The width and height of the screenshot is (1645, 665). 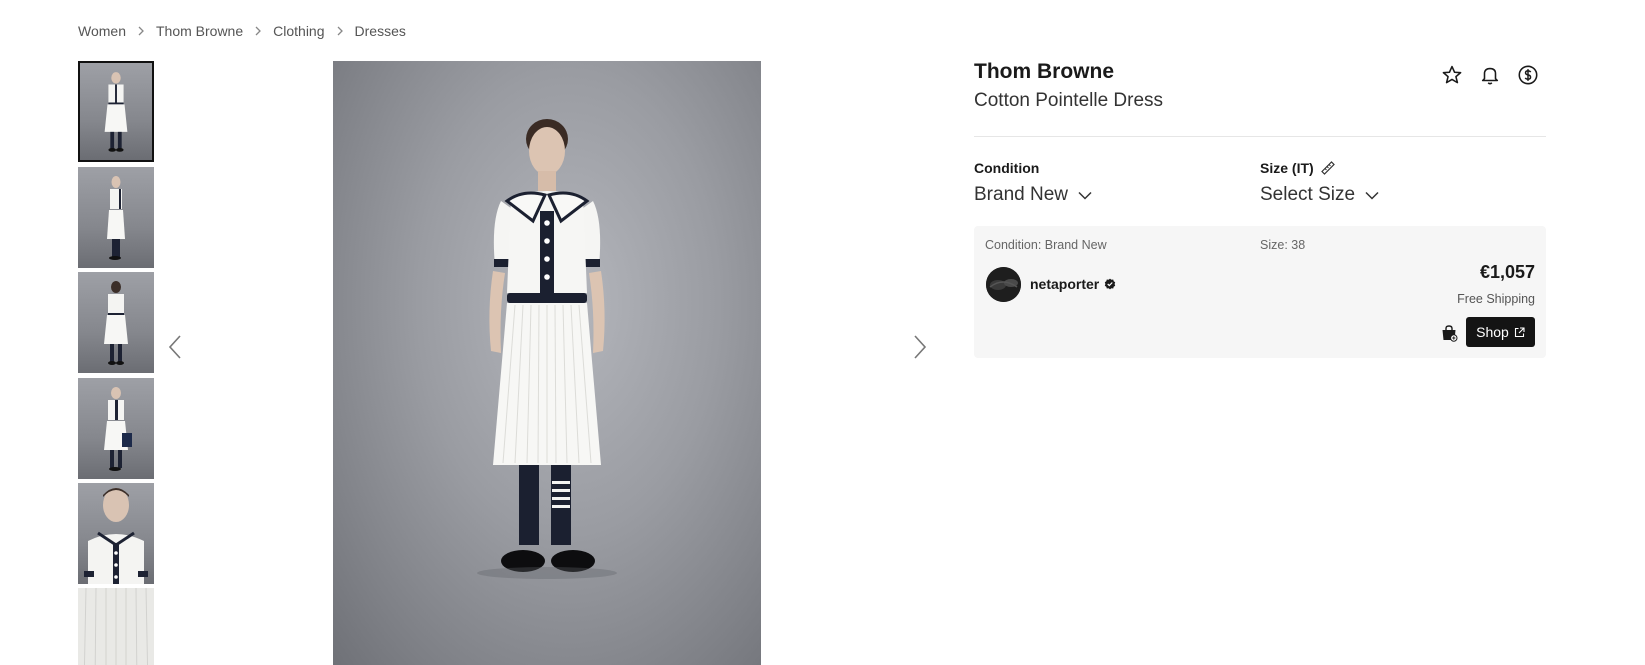 I want to click on price-alert-button, so click(x=1490, y=75).